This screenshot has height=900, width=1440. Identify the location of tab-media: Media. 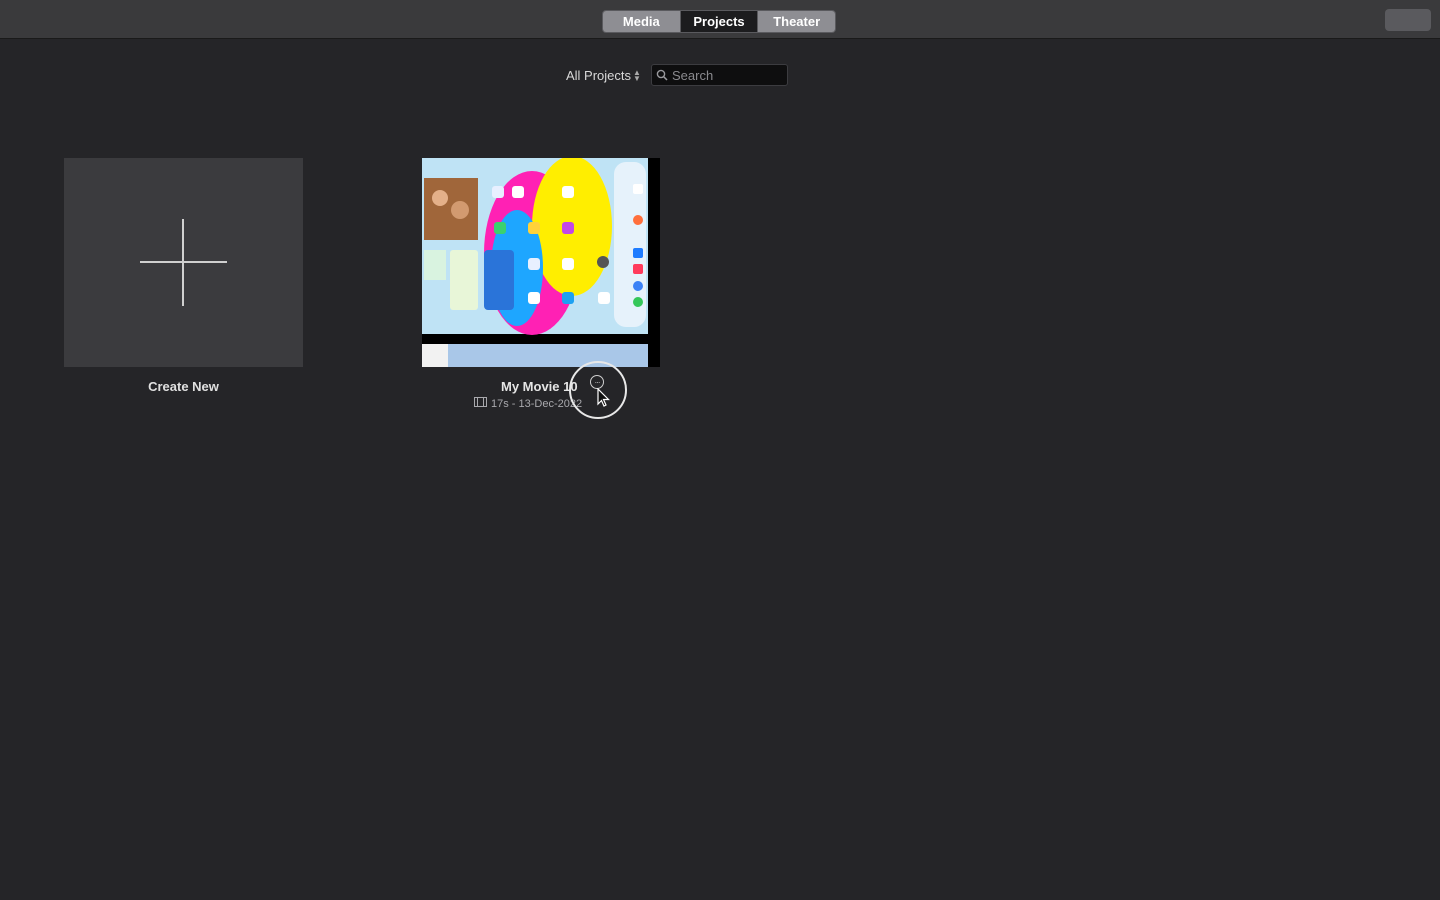
(641, 21).